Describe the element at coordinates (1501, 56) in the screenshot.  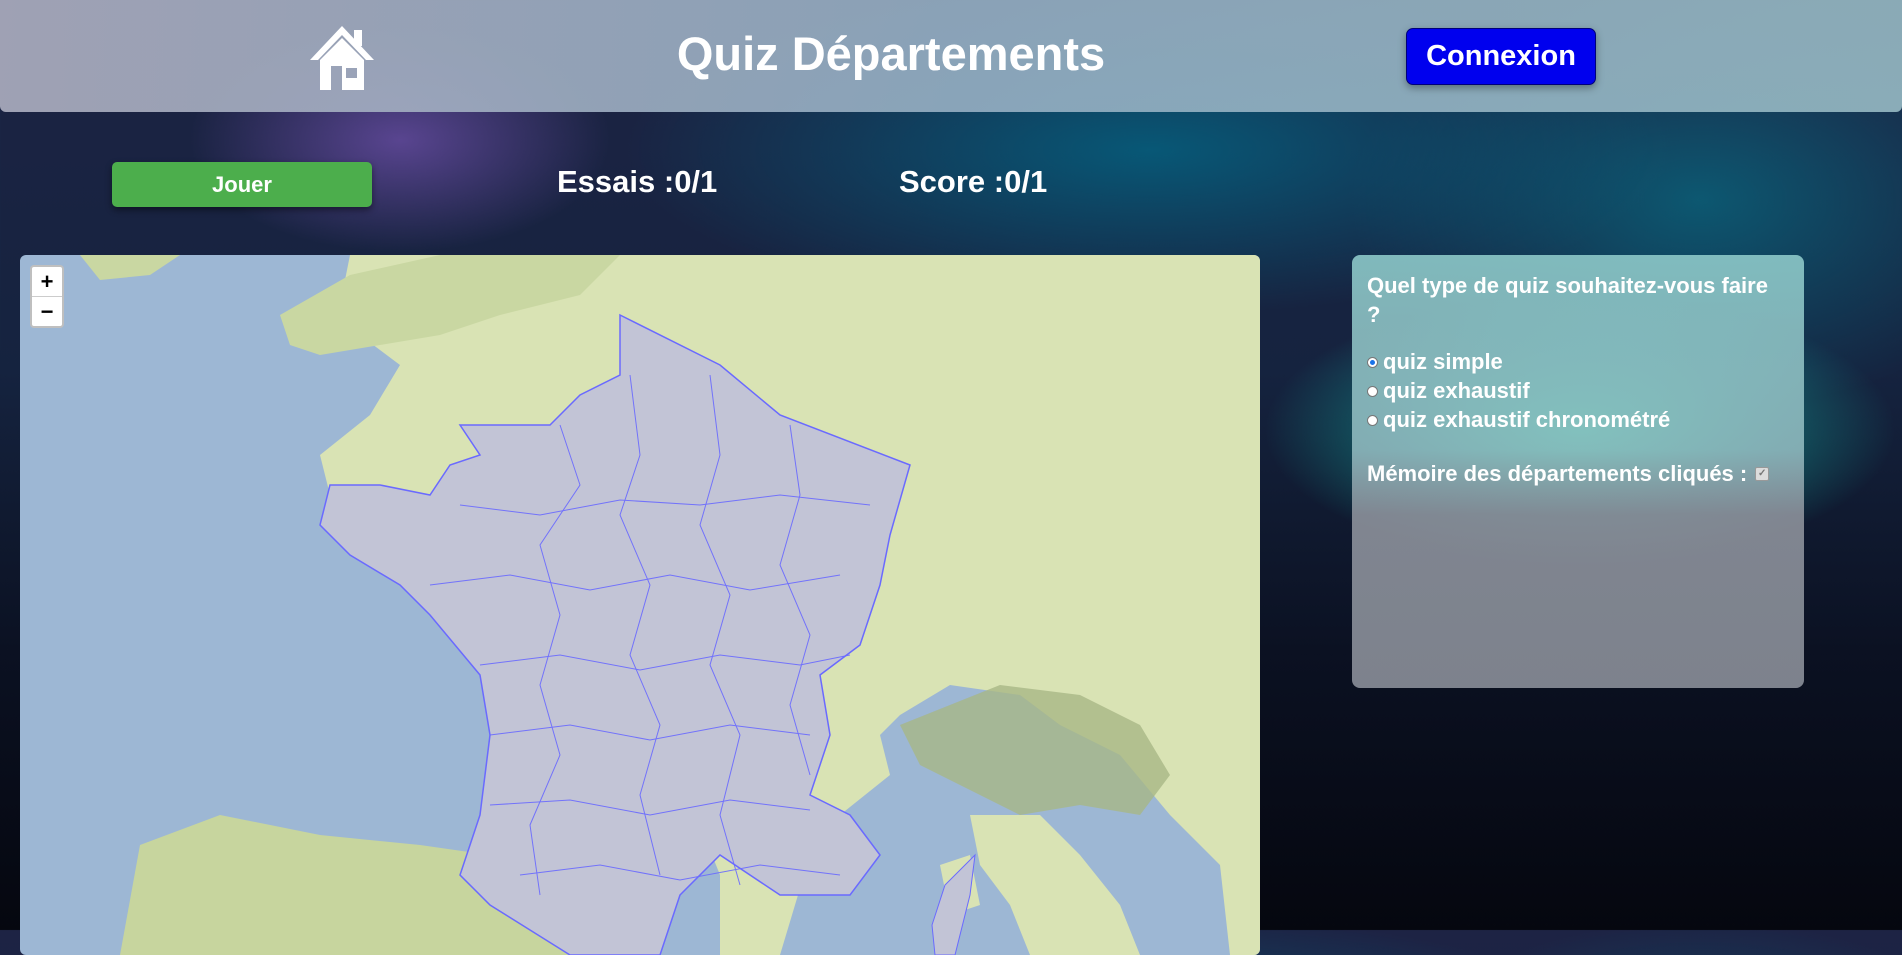
I see `connexion-button: Connexion` at that location.